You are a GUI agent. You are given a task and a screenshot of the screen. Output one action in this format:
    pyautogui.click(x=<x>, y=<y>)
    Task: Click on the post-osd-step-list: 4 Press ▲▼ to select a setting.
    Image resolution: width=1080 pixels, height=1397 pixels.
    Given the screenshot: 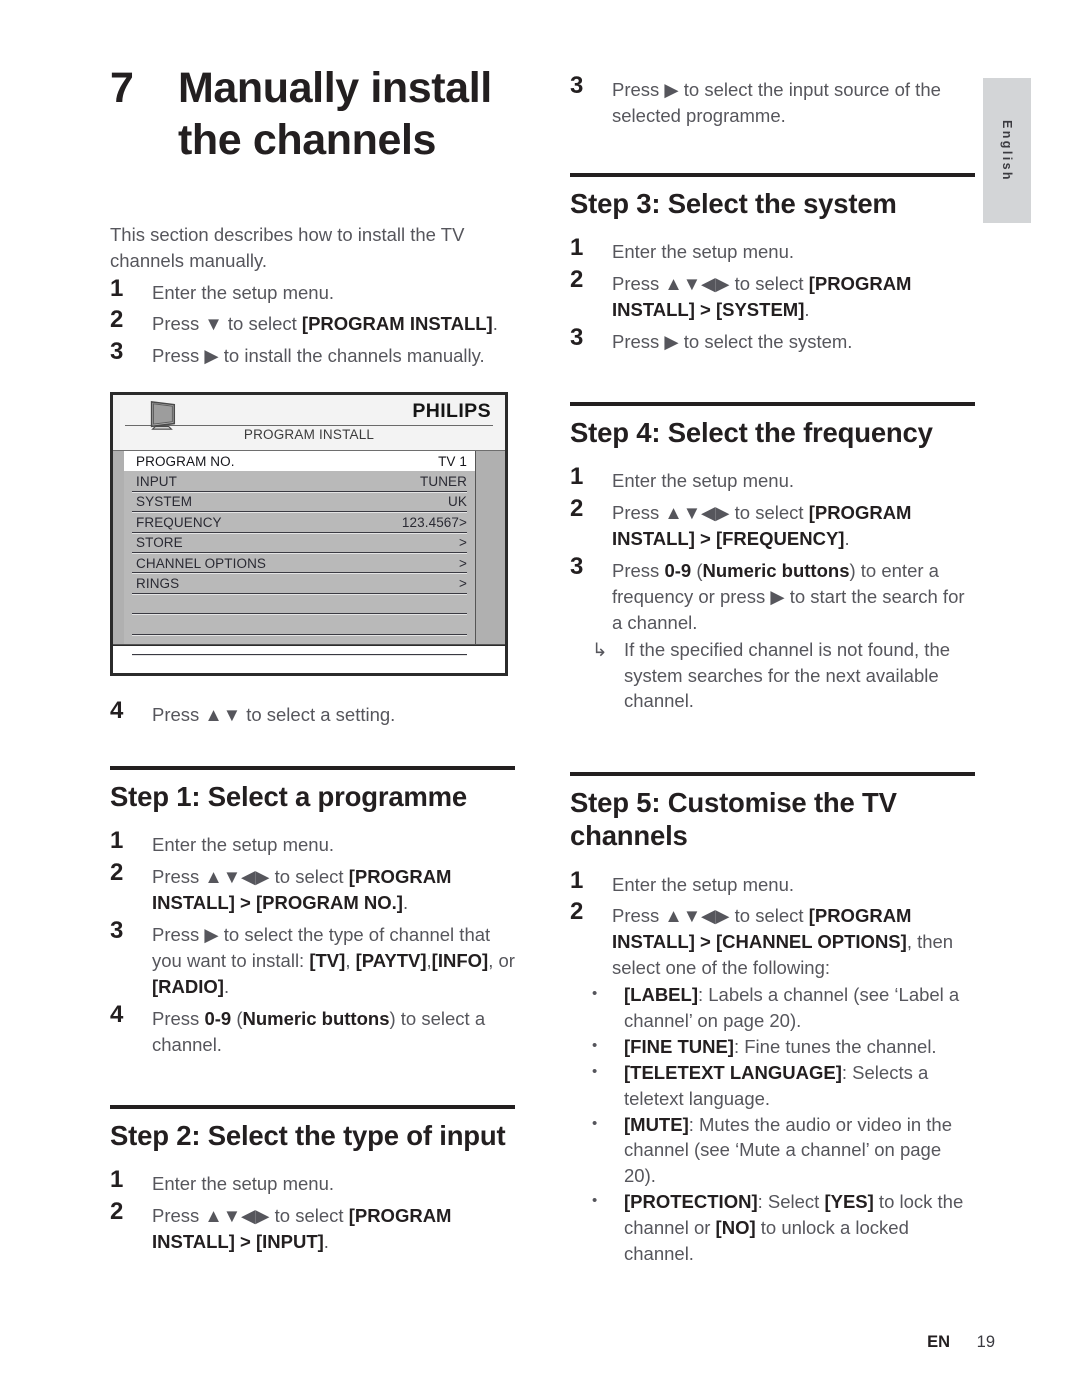 What is the action you would take?
    pyautogui.click(x=312, y=712)
    